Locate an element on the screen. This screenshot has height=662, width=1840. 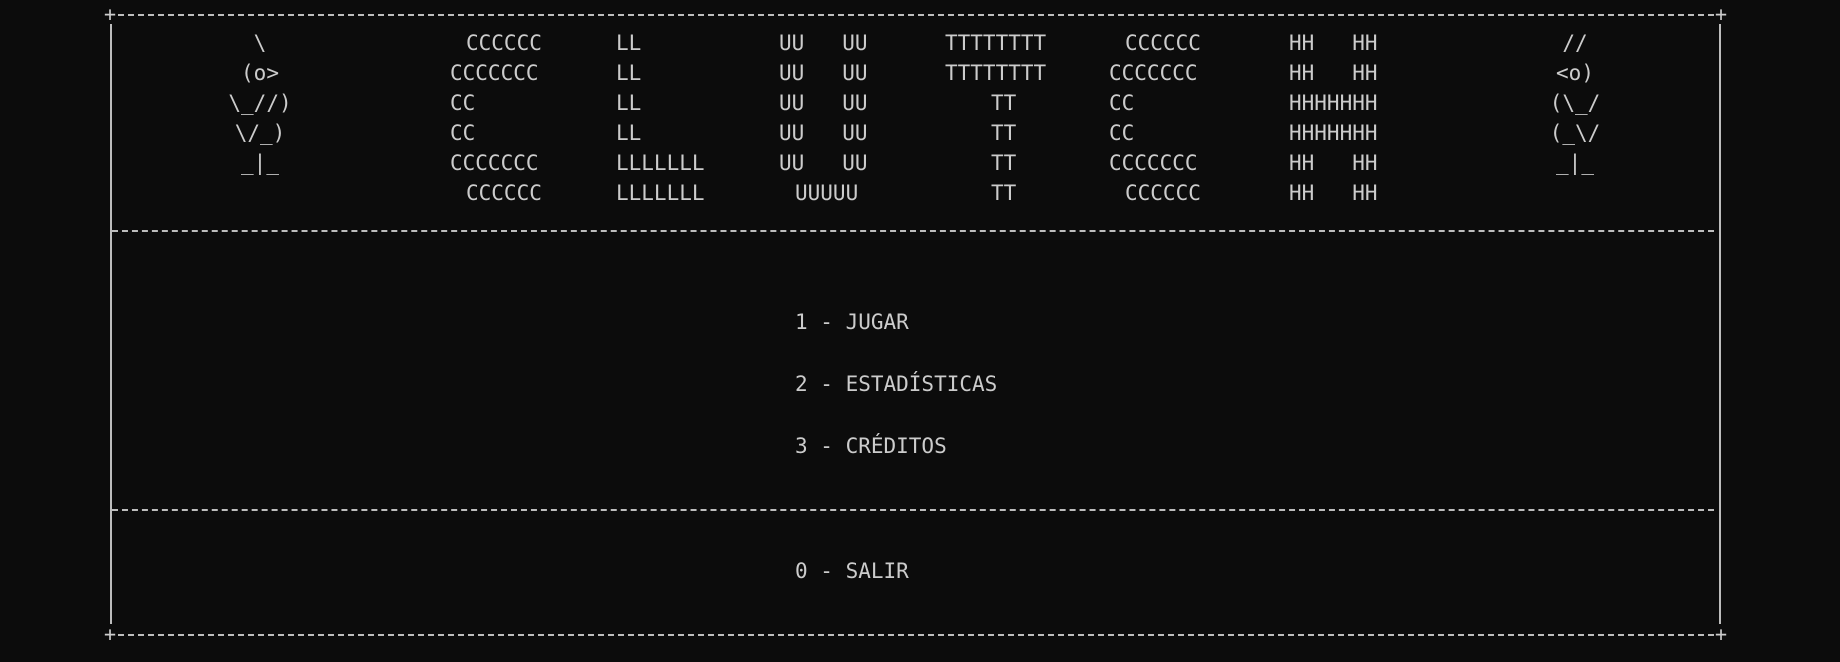
corner-bottom-right: + is located at coordinates (1721, 634).